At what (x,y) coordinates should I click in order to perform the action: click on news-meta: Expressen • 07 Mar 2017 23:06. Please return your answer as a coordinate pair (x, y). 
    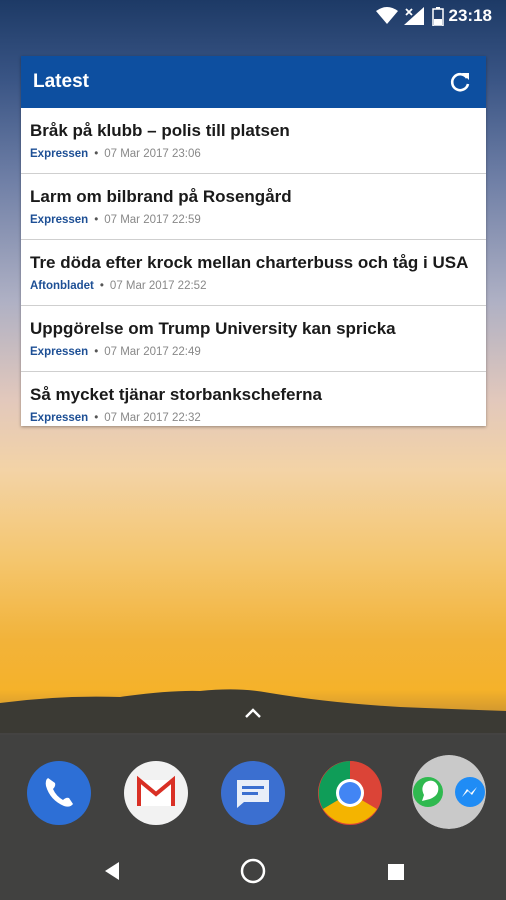
    Looking at the image, I should click on (115, 154).